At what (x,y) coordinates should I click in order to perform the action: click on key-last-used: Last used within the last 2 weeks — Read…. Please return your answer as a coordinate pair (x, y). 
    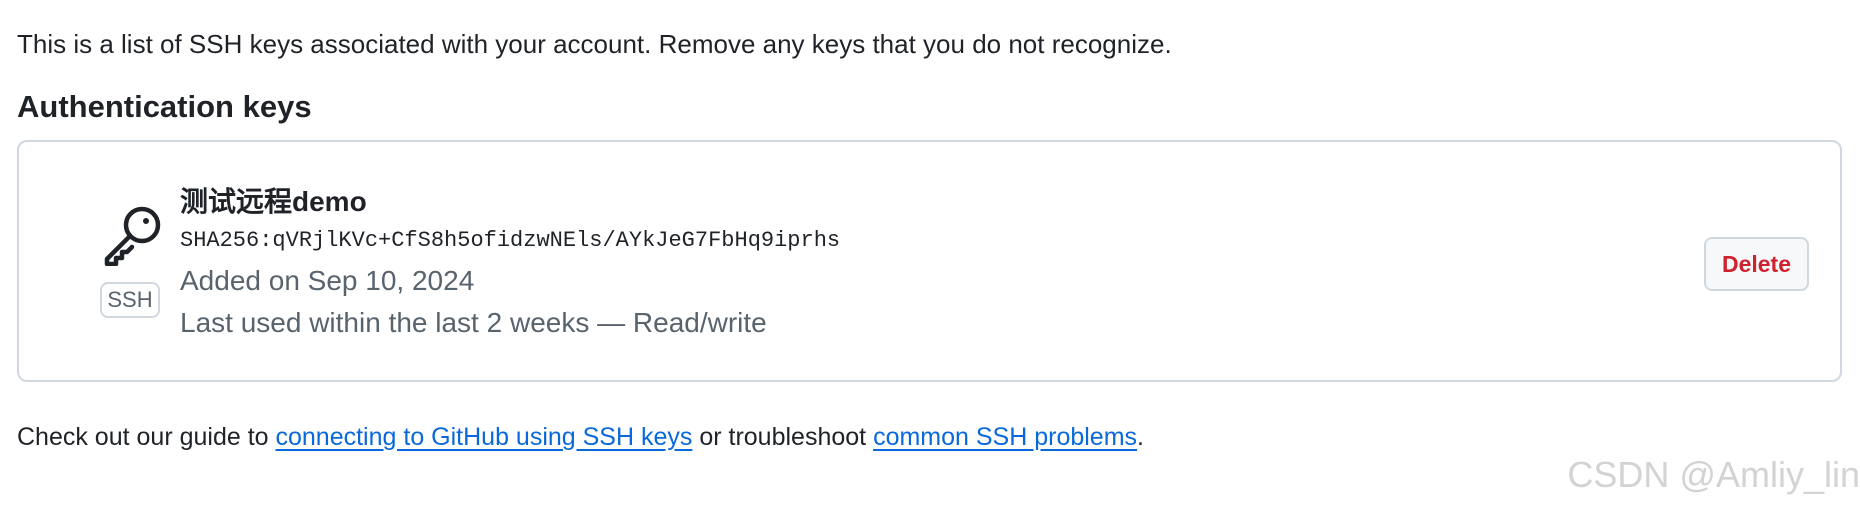
    Looking at the image, I should click on (473, 322).